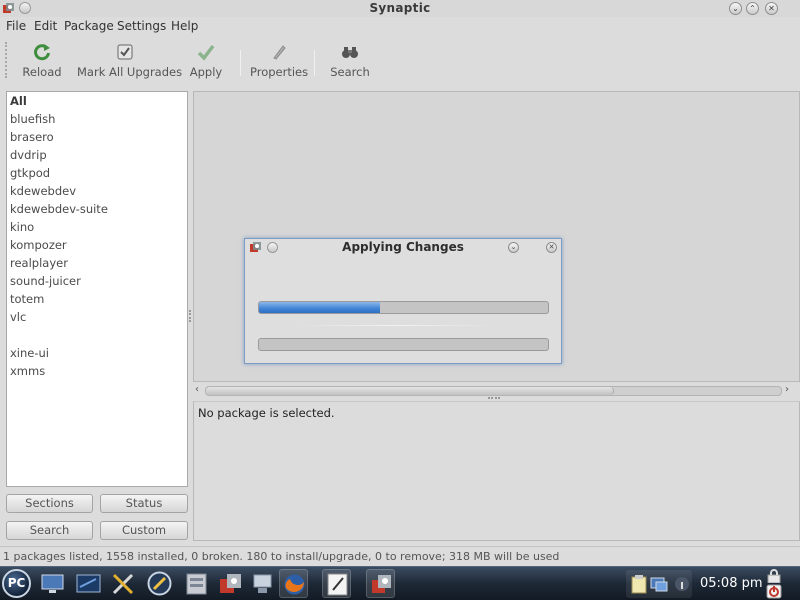  I want to click on scroll-track, so click(493, 391).